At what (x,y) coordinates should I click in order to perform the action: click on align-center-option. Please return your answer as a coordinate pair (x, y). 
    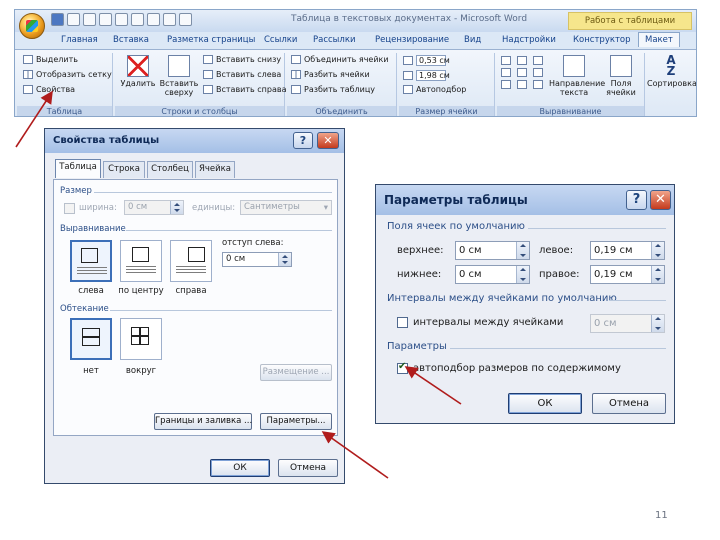
    Looking at the image, I should click on (141, 261).